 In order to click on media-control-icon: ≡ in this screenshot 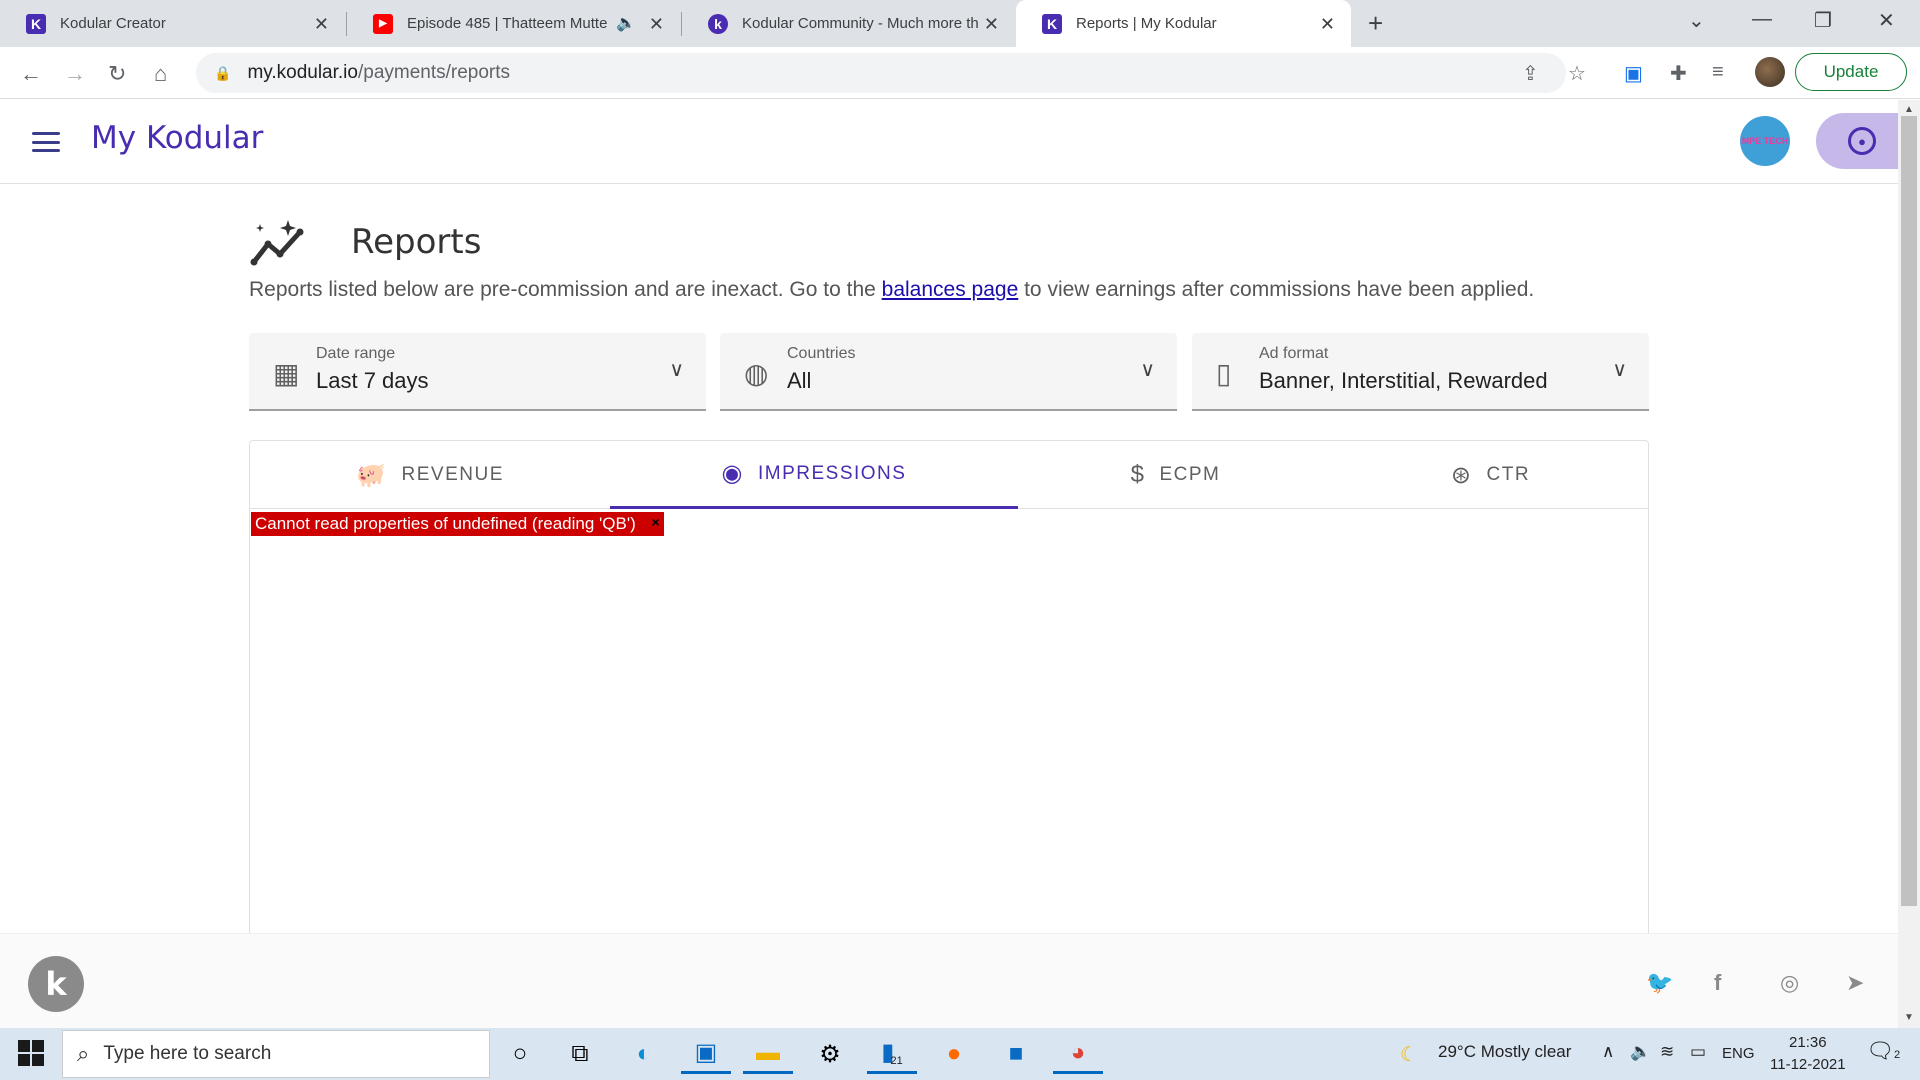, I will do `click(1718, 72)`.